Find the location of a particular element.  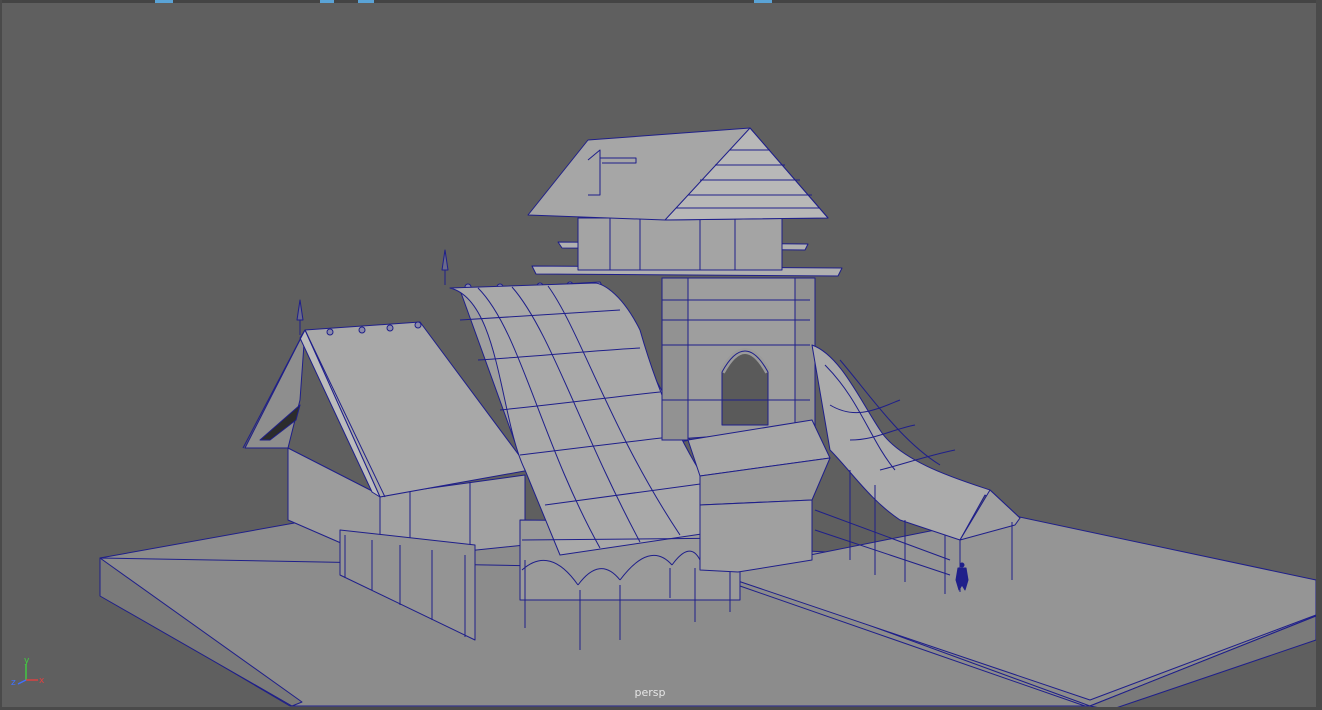

axis-z-label: z is located at coordinates (13, 683).